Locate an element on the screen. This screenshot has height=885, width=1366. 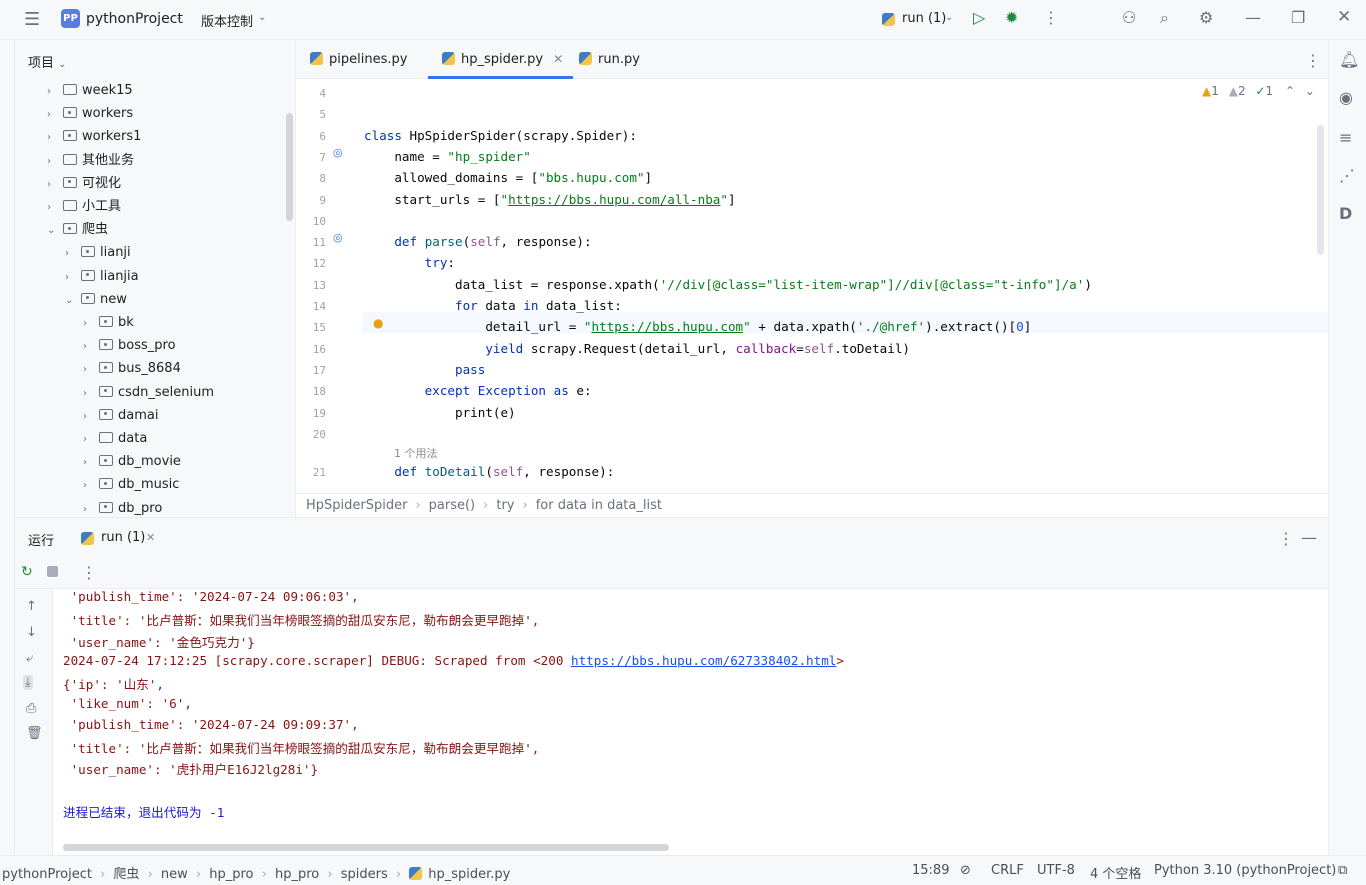
status-path-item: new is located at coordinates (174, 874).